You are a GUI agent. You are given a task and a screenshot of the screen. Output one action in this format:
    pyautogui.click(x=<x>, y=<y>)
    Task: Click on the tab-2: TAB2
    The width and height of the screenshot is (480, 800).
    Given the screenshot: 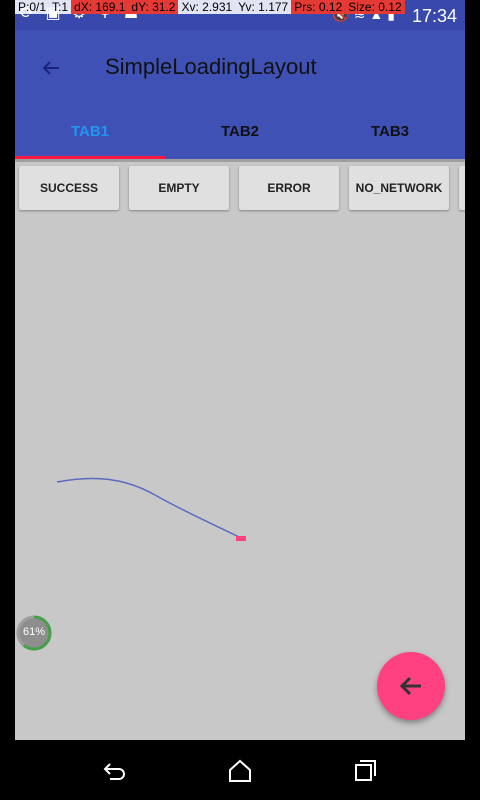 What is the action you would take?
    pyautogui.click(x=240, y=136)
    